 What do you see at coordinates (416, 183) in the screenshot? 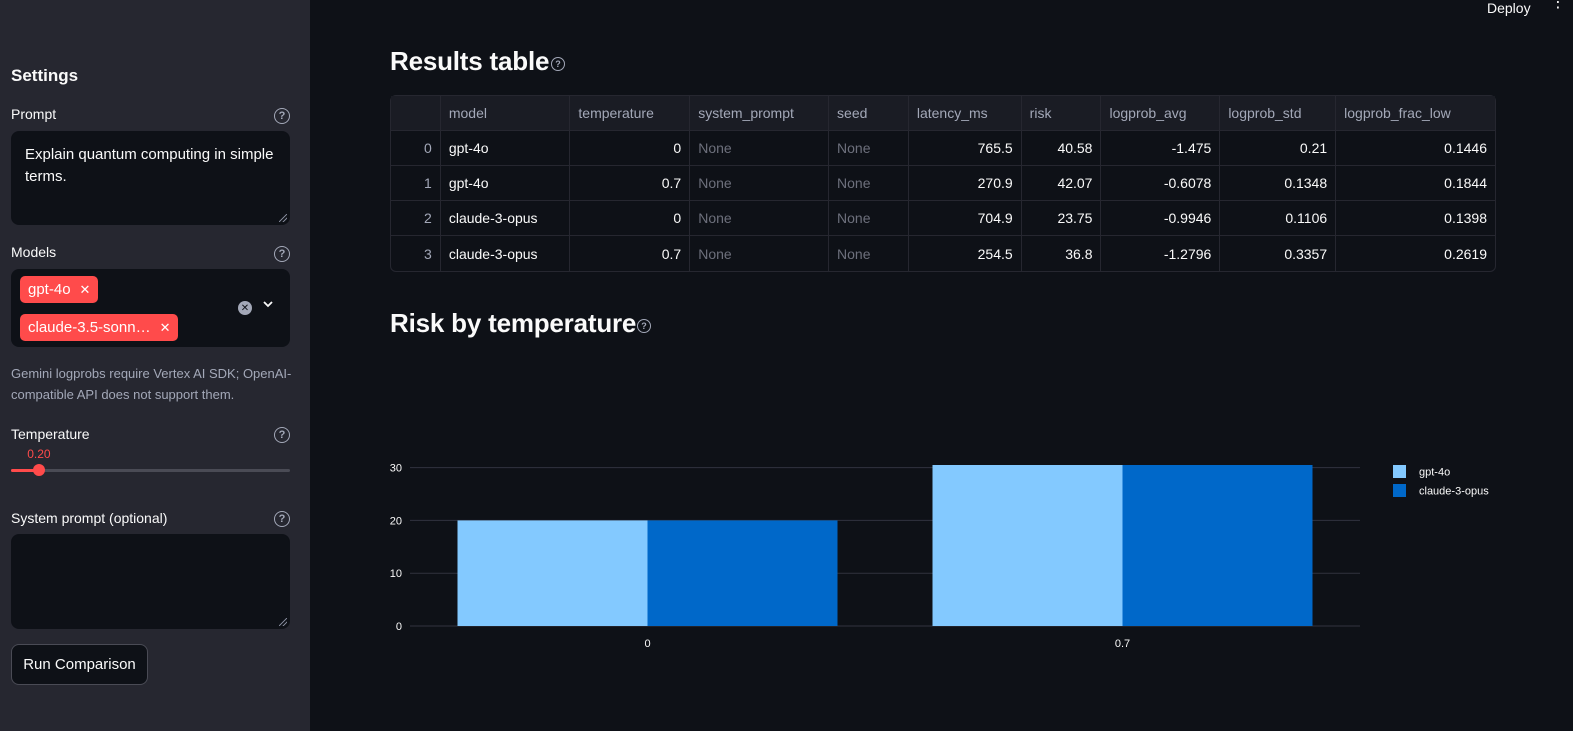
I see `table-cell: 1` at bounding box center [416, 183].